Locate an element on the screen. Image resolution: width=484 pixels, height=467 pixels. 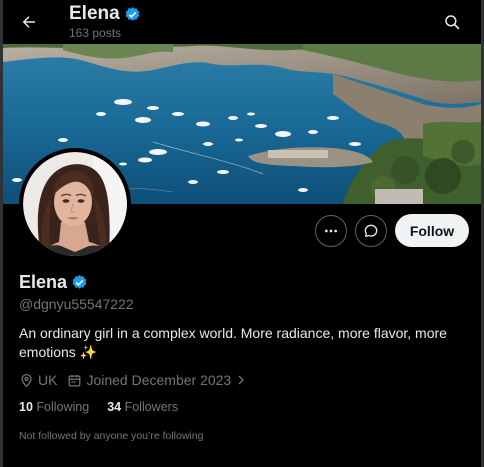
calendar-icon is located at coordinates (75, 380).